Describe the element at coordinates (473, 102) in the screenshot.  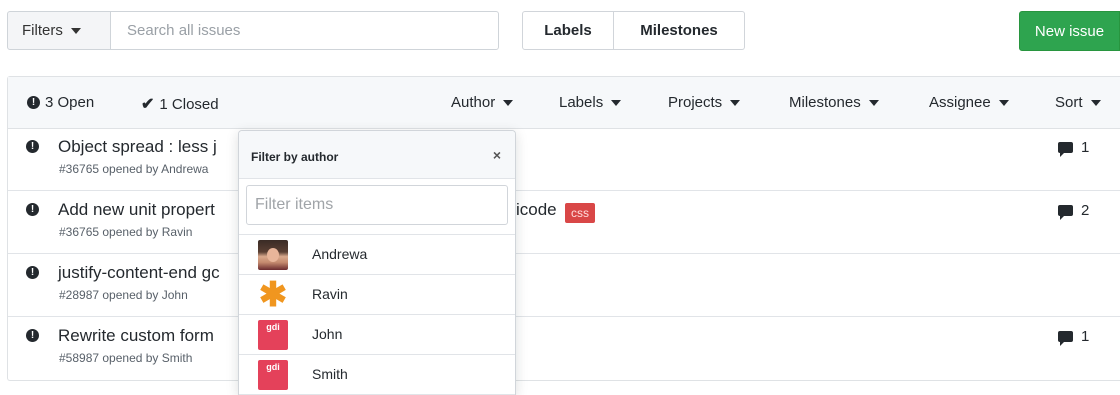
I see `author-filter-label: Author` at that location.